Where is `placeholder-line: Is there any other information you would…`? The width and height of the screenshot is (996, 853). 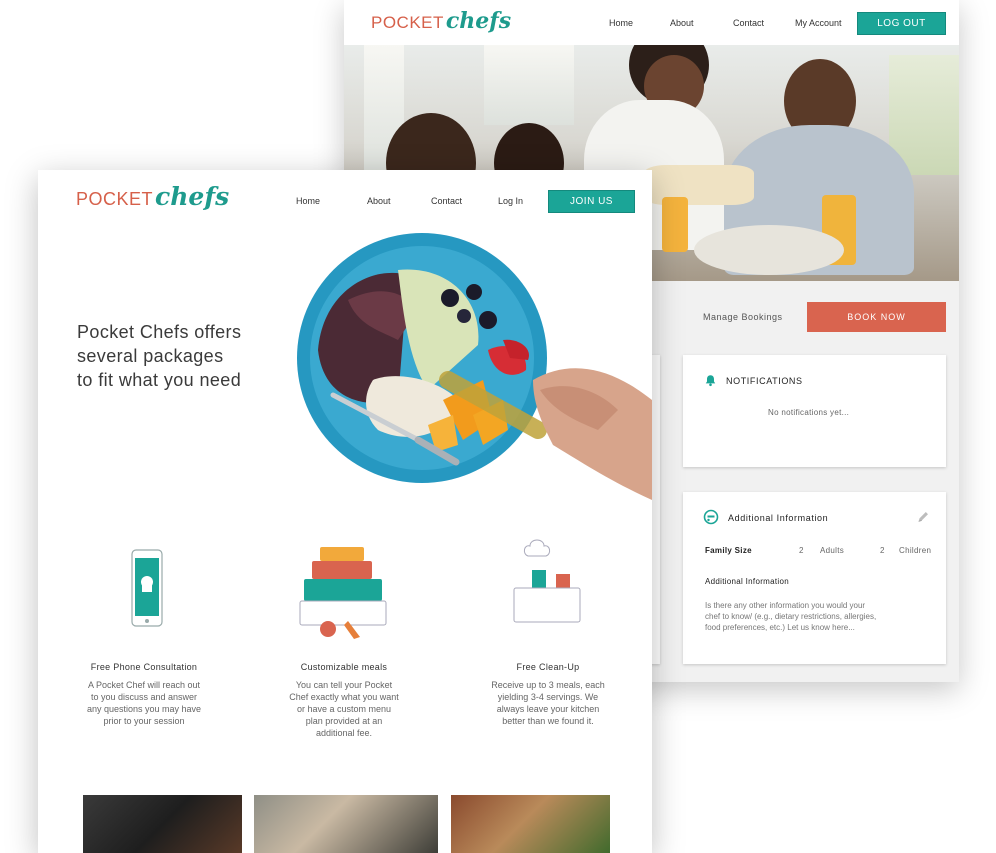 placeholder-line: Is there any other information you would… is located at coordinates (785, 605).